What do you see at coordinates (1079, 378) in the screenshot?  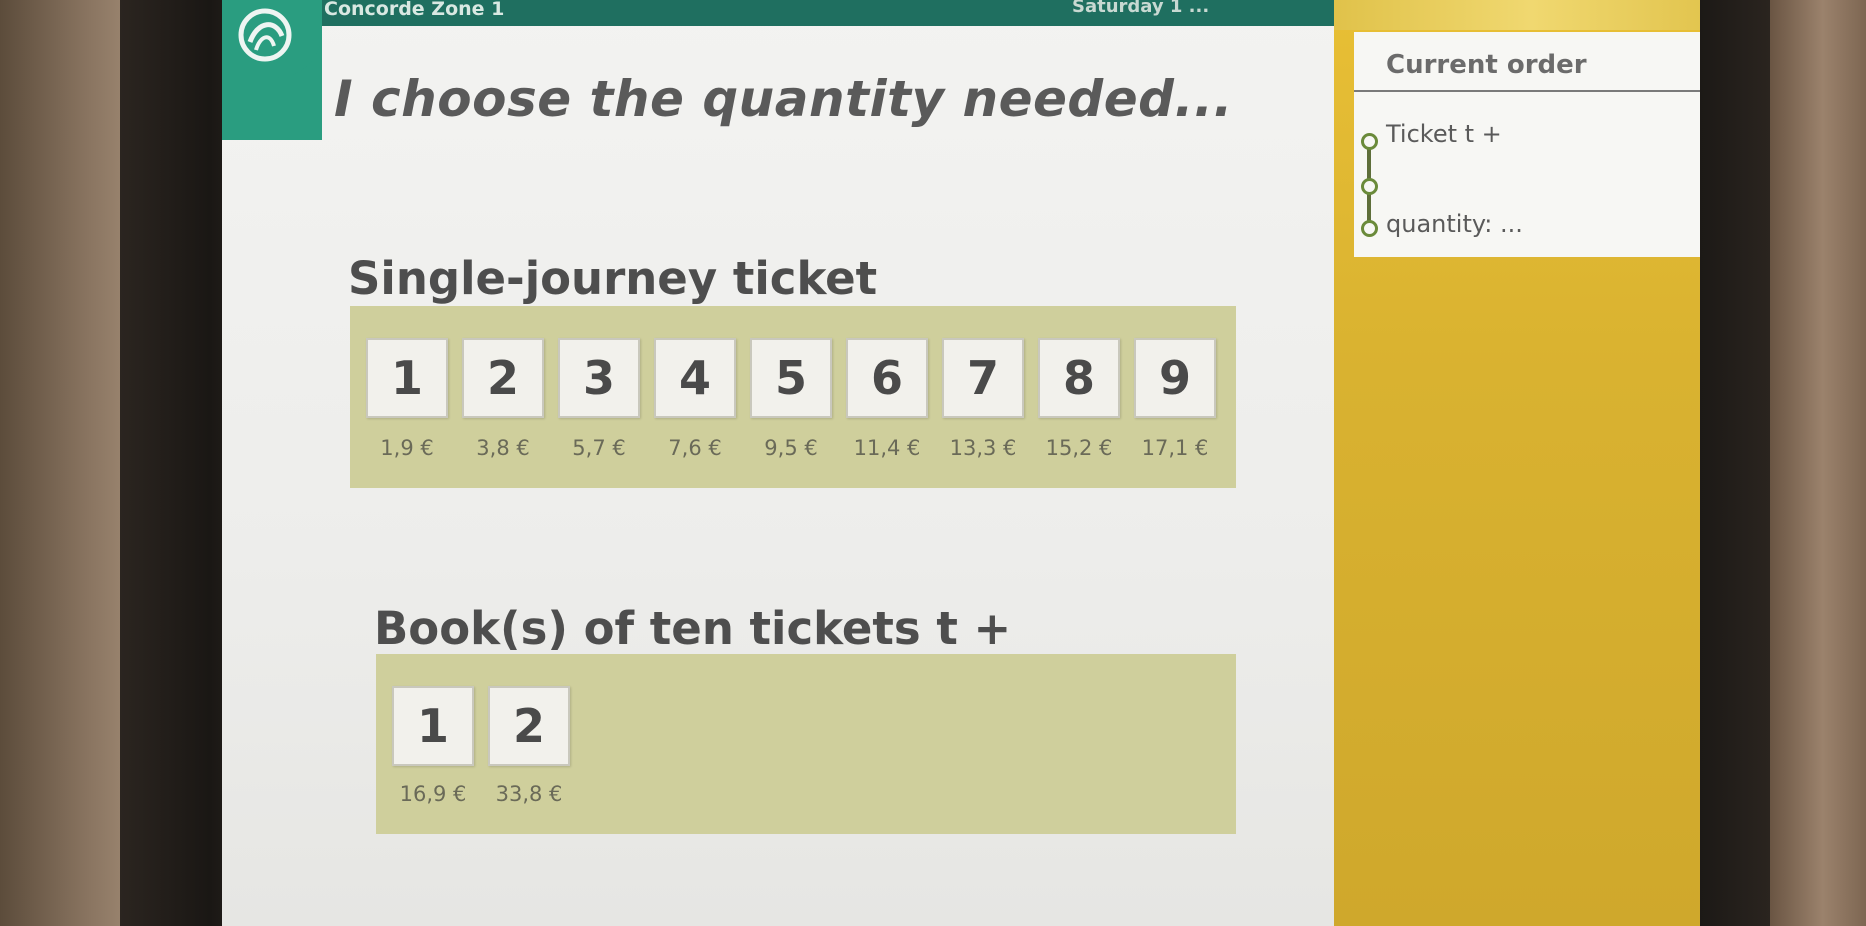 I see `single-qty-button-8: 8` at bounding box center [1079, 378].